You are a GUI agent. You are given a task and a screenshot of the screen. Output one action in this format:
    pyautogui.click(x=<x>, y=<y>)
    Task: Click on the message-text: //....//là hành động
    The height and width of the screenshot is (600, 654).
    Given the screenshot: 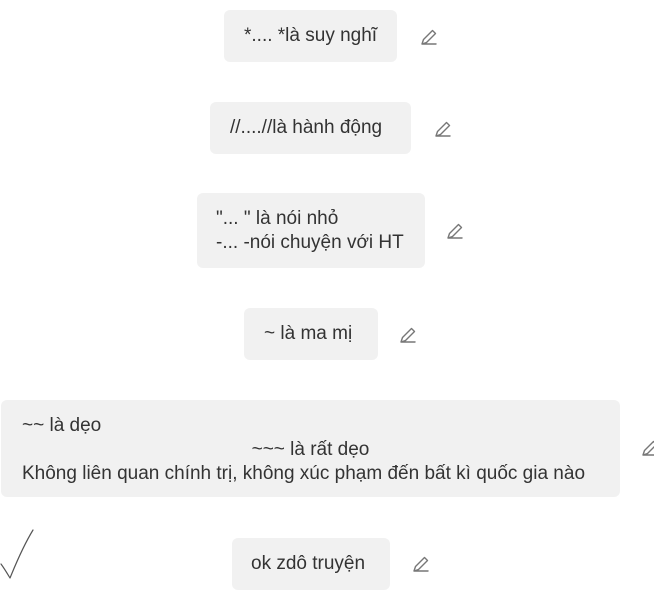 What is the action you would take?
    pyautogui.click(x=306, y=127)
    